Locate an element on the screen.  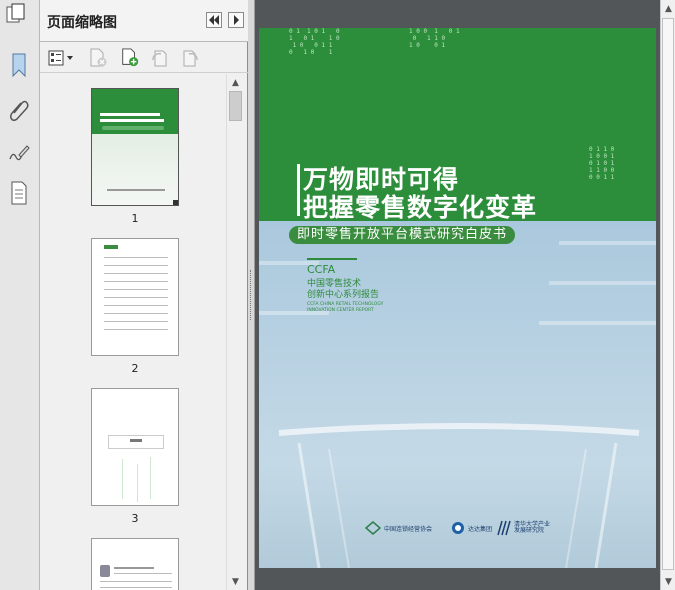
expand-panel-button is located at coordinates (236, 20).